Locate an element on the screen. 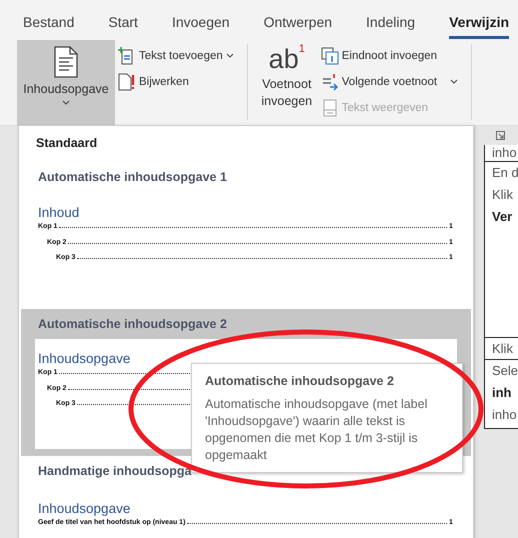  insert-footnote-button: ab$^{1}$ Voetnoot invoegen is located at coordinates (287, 77).